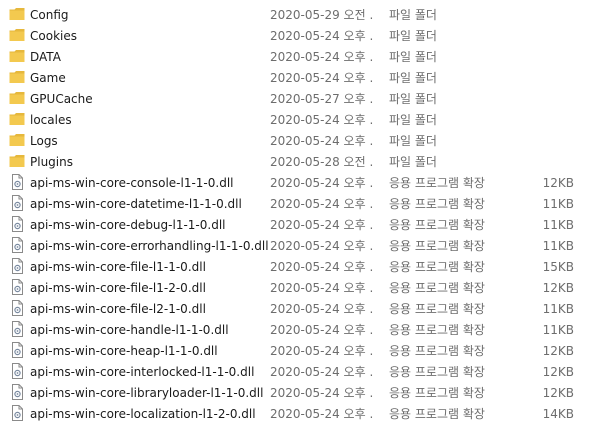  What do you see at coordinates (308, 98) in the screenshot?
I see `folder-row: GPUCache 2020-05-27 오후 ... 파일 폴더` at bounding box center [308, 98].